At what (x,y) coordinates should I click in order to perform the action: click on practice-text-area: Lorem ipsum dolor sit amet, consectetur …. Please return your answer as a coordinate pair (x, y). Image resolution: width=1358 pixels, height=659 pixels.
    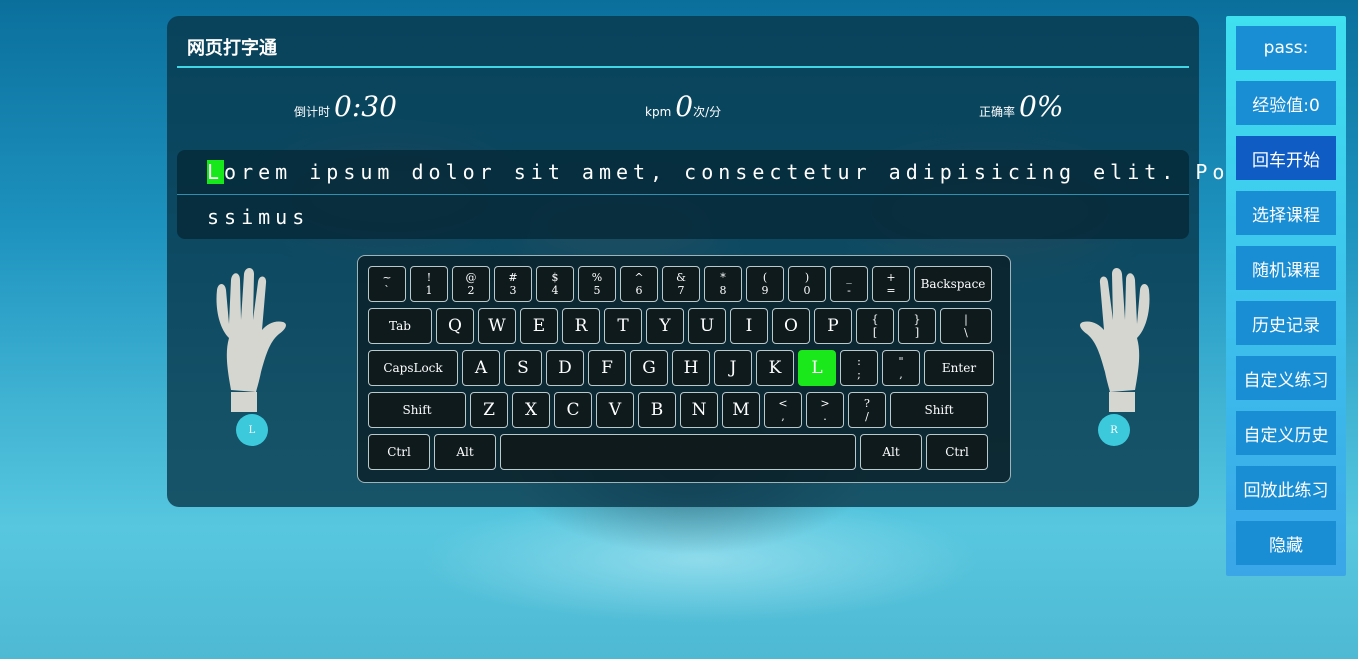
    Looking at the image, I should click on (700, 194).